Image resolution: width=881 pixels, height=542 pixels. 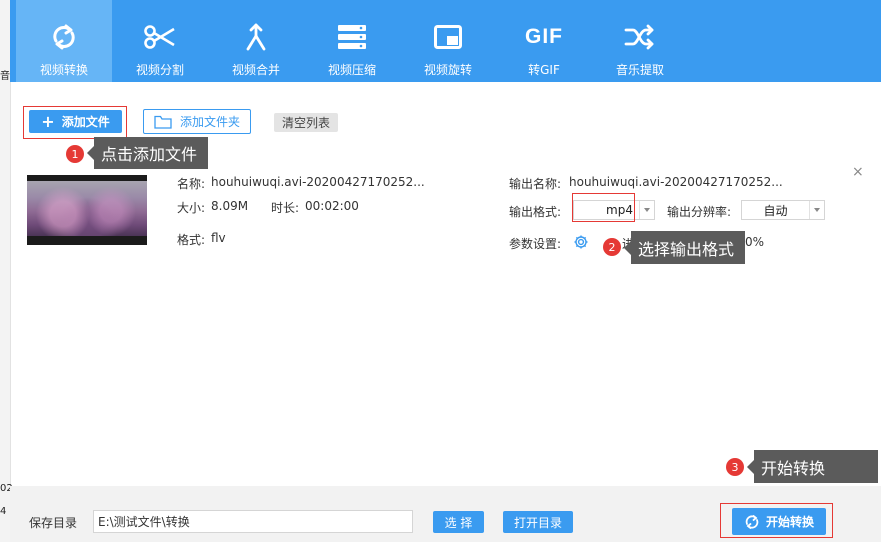 I want to click on callout-choose-format: 选择输出格式, so click(x=684, y=247).